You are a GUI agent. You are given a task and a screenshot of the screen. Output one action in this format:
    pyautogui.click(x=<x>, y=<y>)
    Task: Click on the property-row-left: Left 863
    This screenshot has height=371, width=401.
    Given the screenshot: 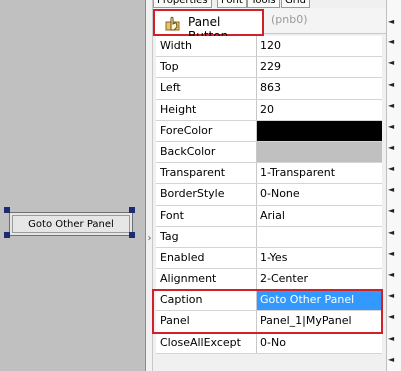 What is the action you would take?
    pyautogui.click(x=269, y=89)
    